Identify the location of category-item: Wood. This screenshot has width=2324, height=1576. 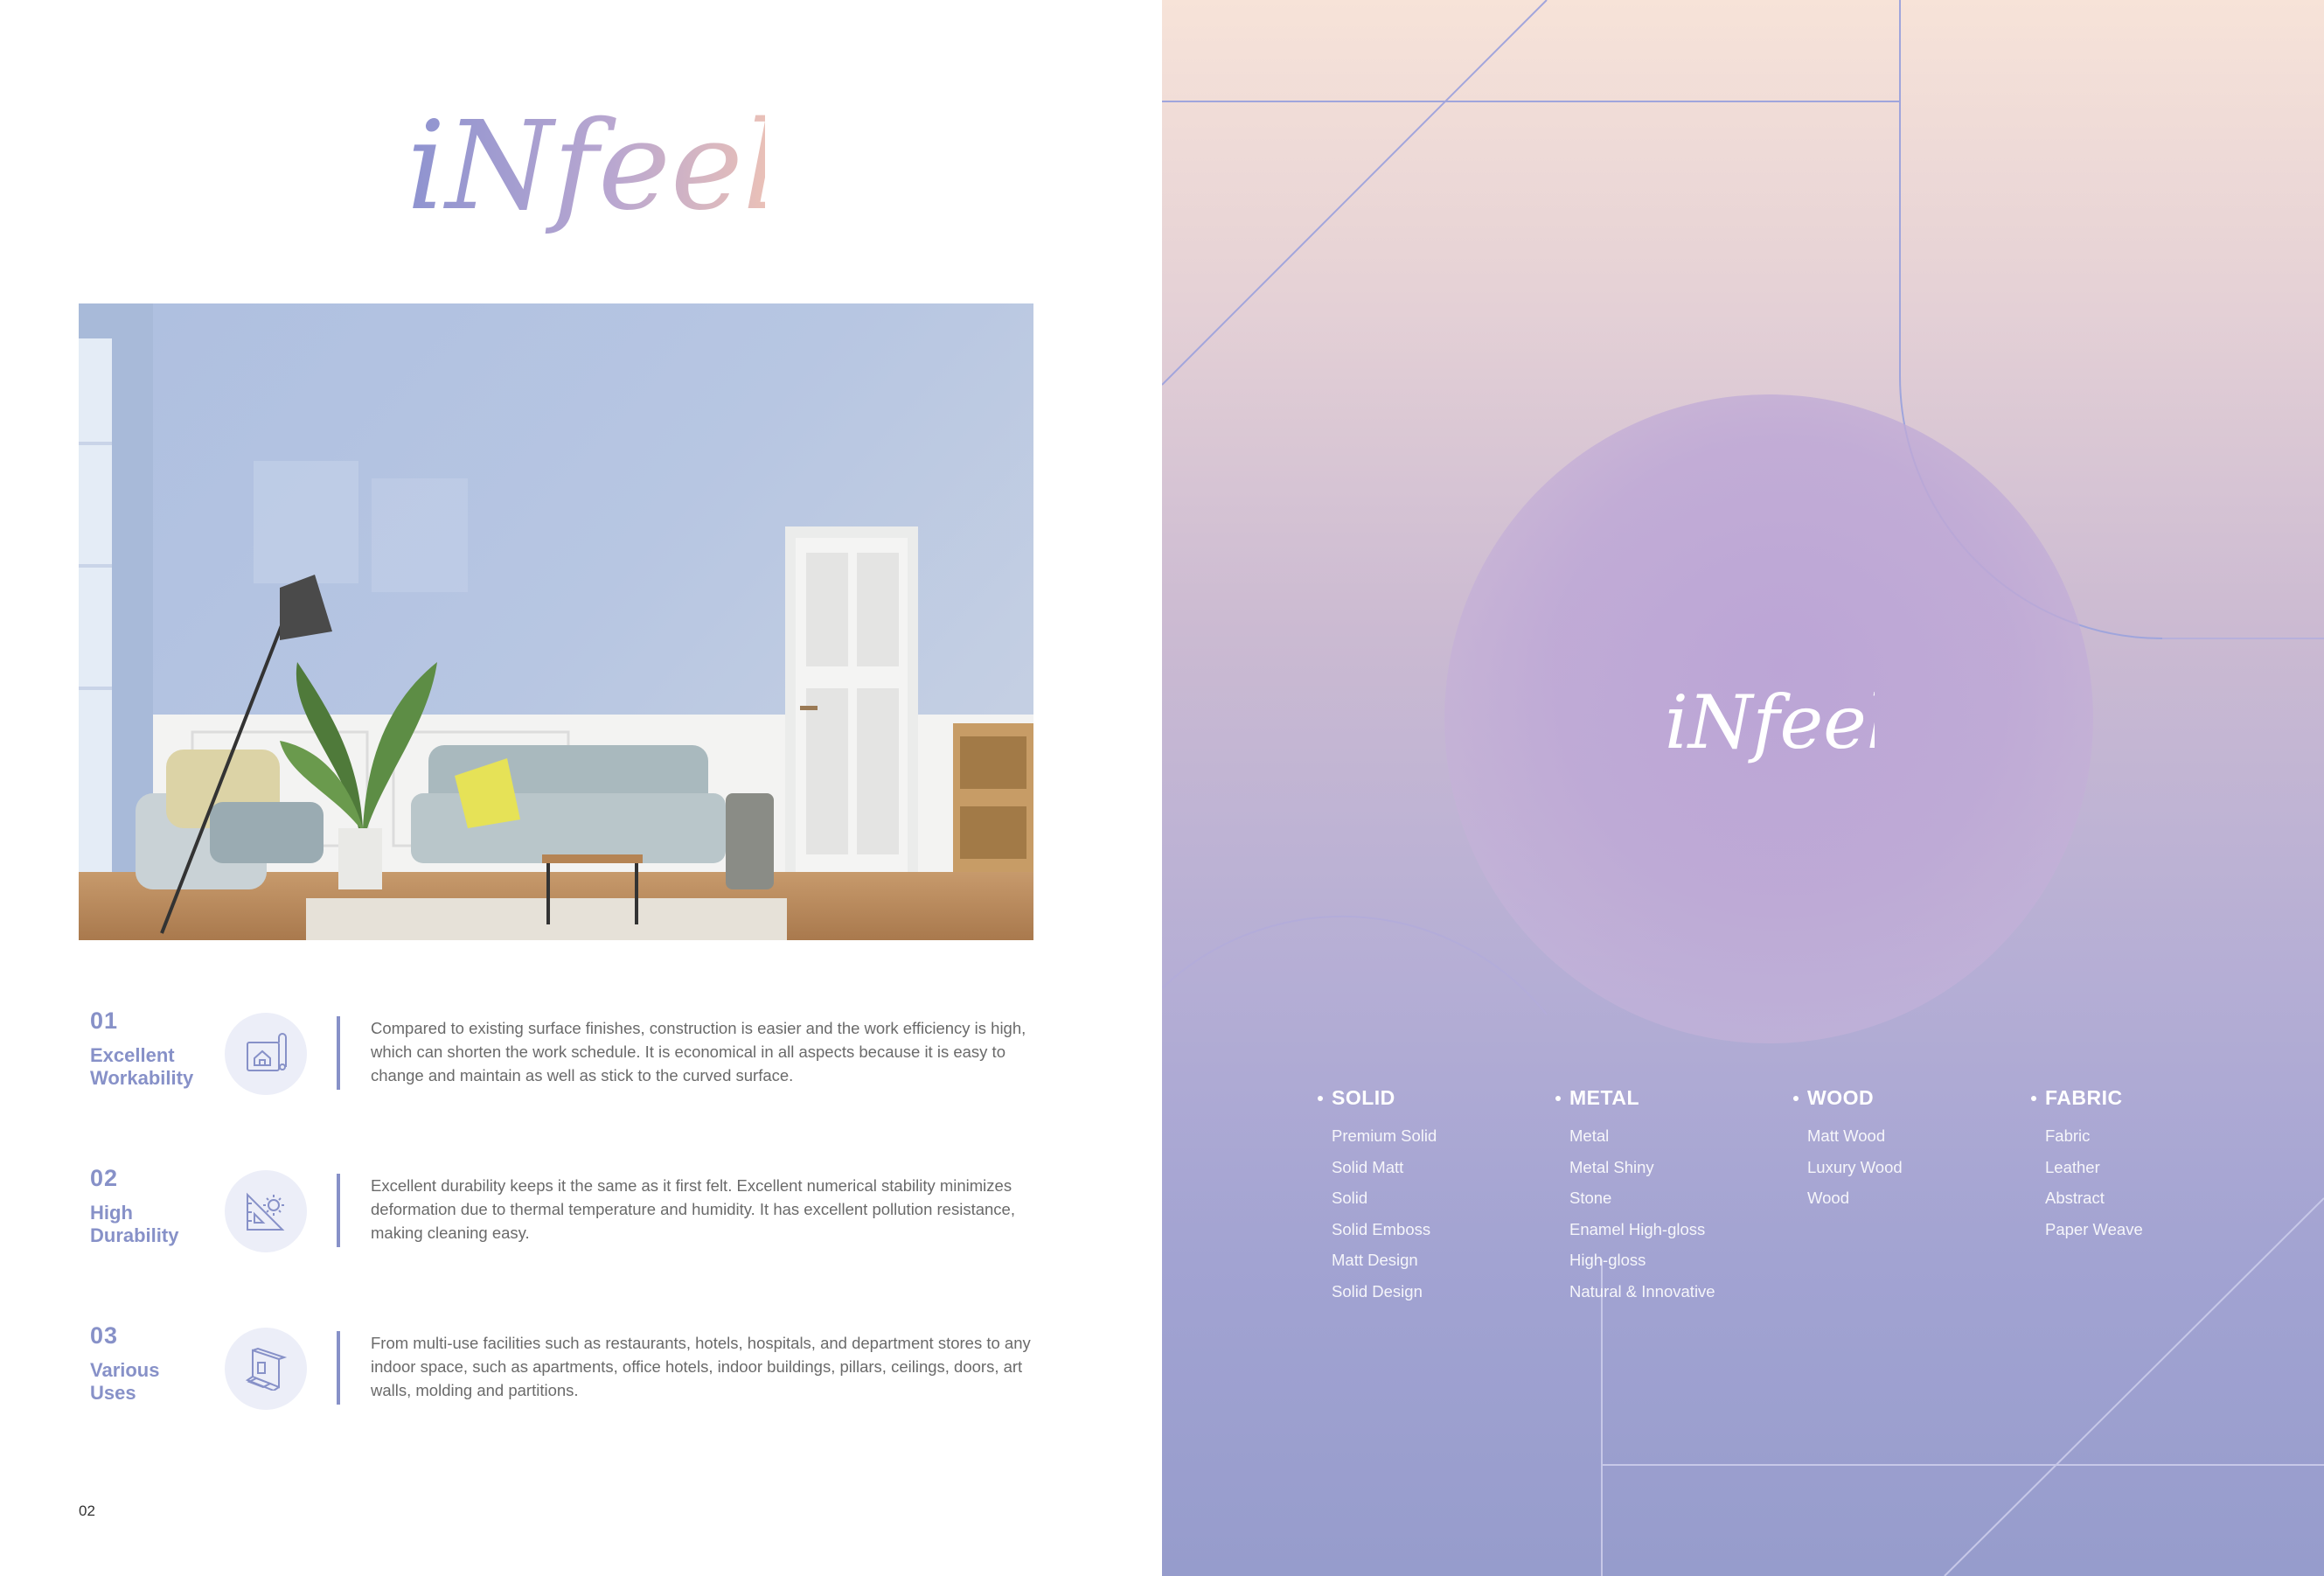
(1828, 1198).